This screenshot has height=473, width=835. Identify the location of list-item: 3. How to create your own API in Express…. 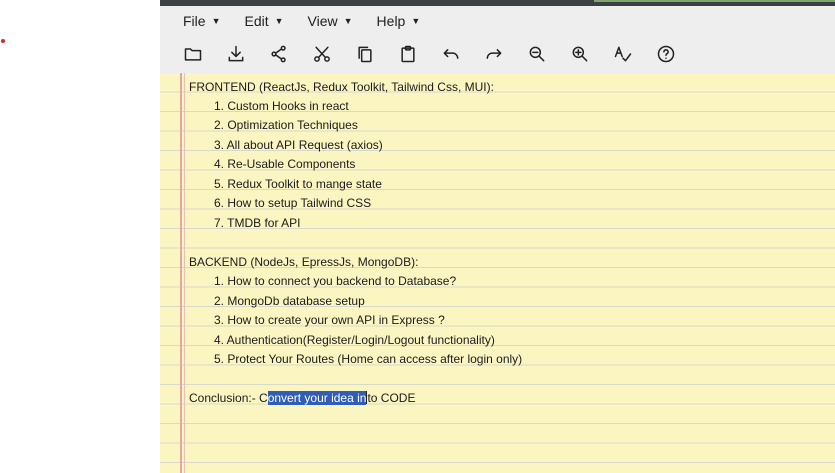
(329, 320).